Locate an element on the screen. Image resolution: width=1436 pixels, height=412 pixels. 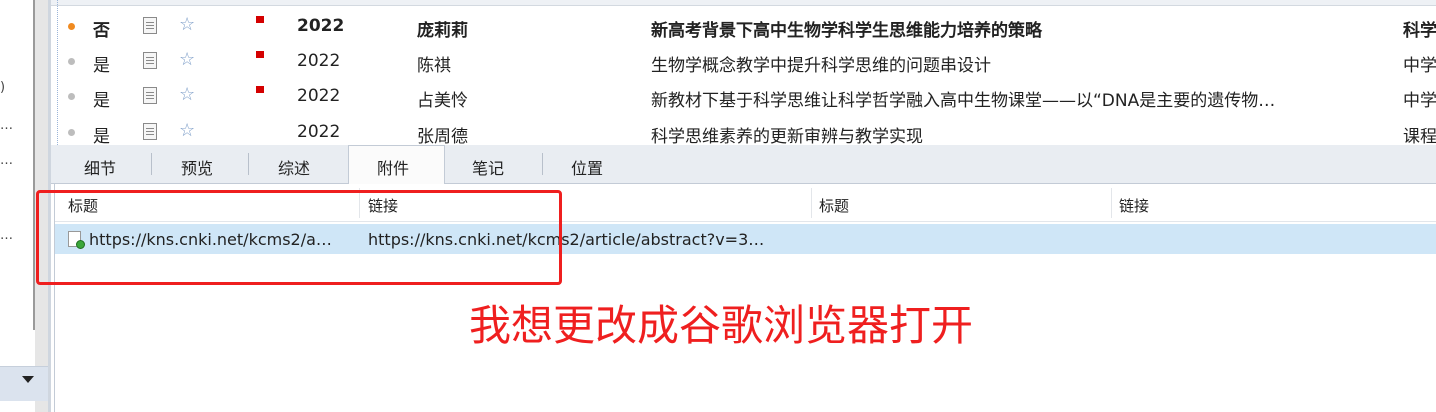
tab-details: 细节 is located at coordinates (100, 167).